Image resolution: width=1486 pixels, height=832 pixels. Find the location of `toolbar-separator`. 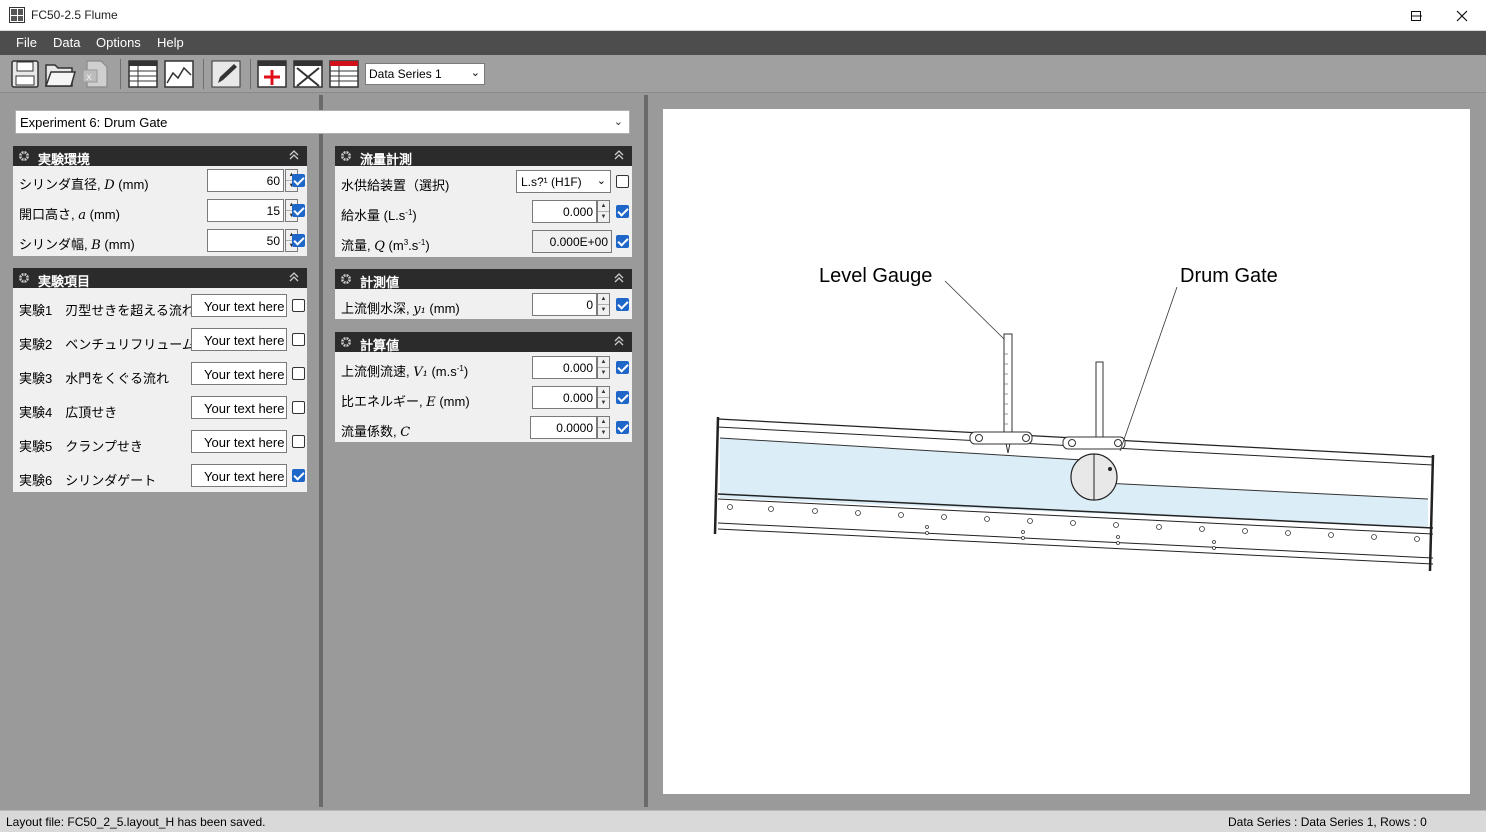

toolbar-separator is located at coordinates (250, 74).